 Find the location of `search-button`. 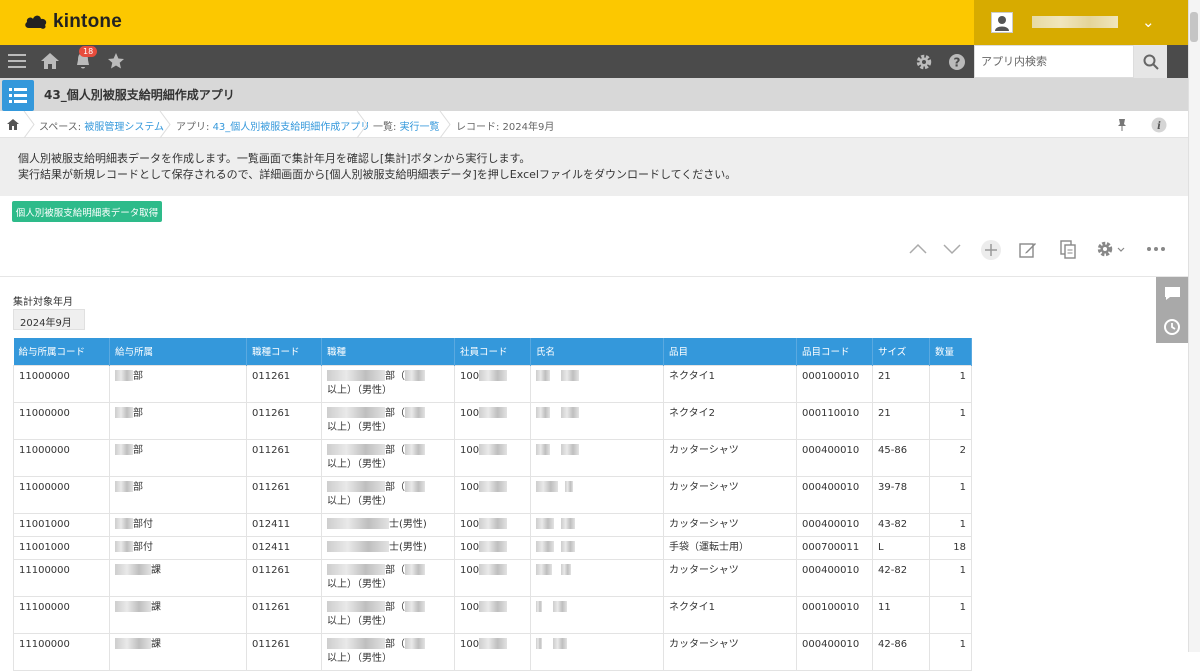

search-button is located at coordinates (1150, 61).